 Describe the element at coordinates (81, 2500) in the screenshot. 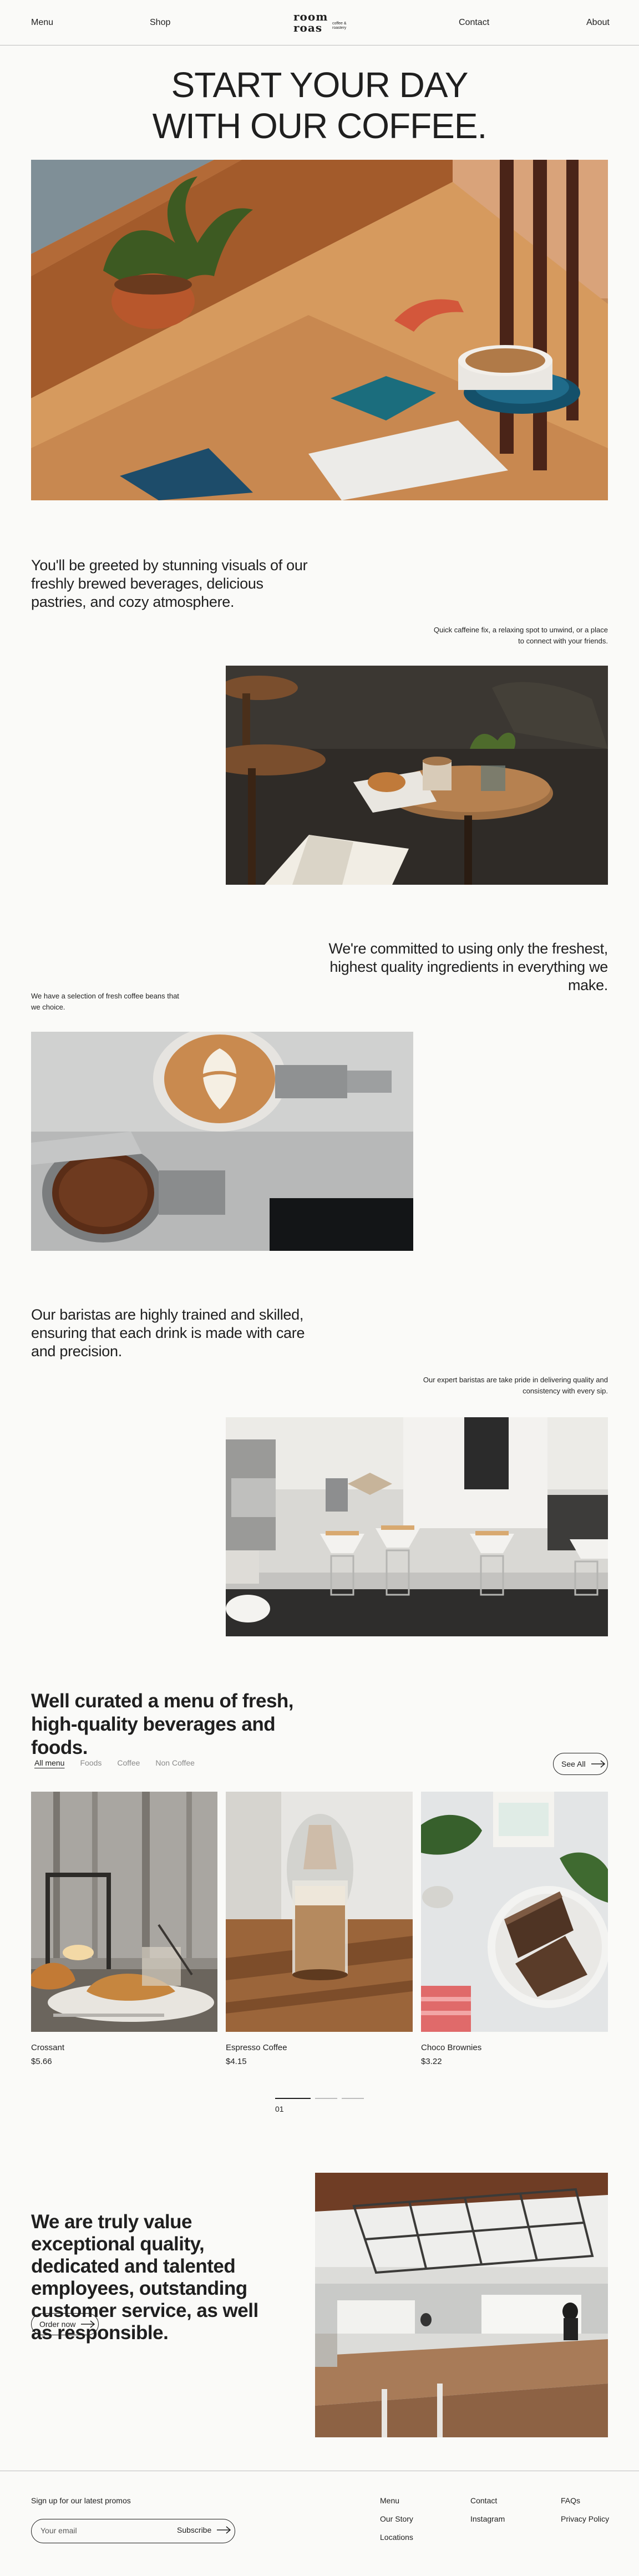

I see `footer-promo-text: Sign up for our latest promos` at that location.